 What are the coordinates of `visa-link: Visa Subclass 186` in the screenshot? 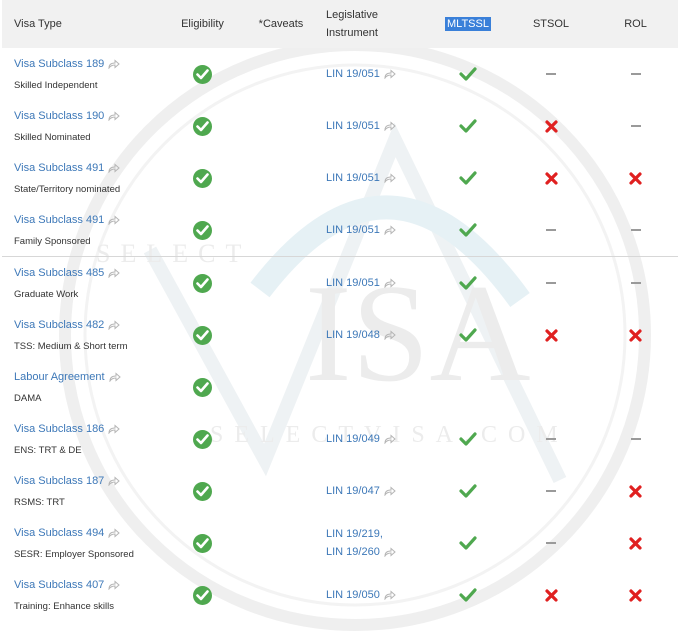 It's located at (85, 429).